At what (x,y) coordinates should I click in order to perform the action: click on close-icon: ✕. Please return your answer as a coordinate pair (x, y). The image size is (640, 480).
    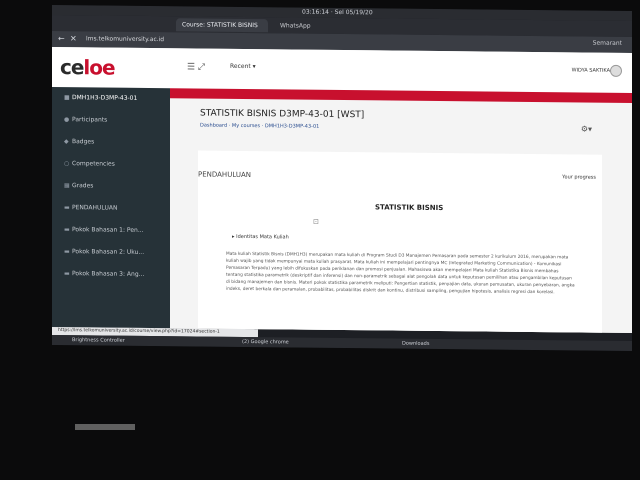
    Looking at the image, I should click on (73, 39).